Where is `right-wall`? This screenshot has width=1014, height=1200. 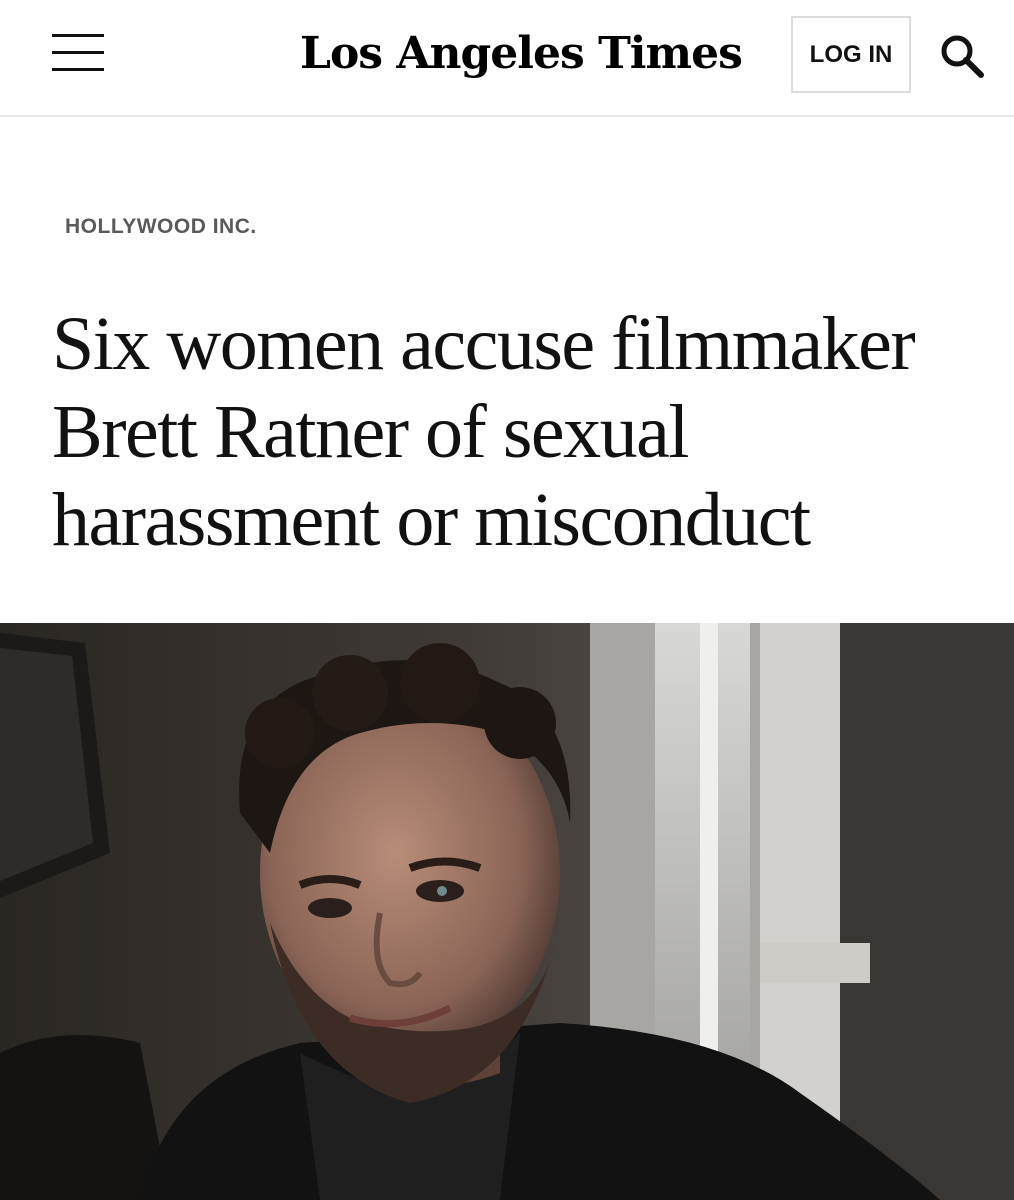 right-wall is located at coordinates (927, 911).